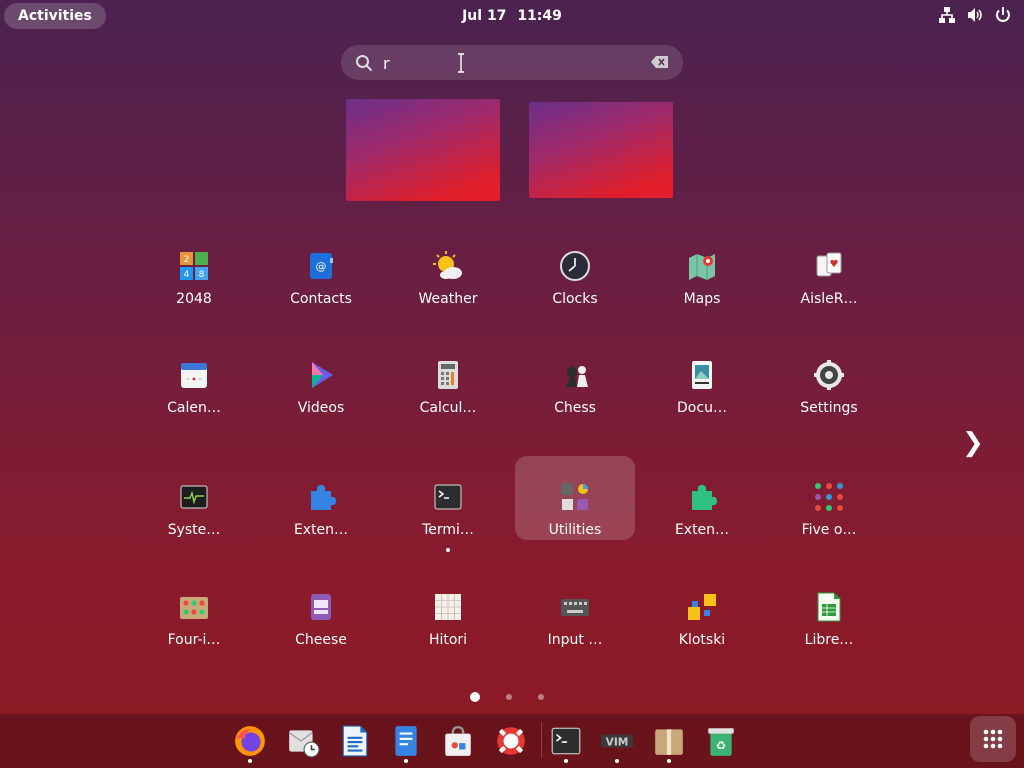 Image resolution: width=1024 pixels, height=768 pixels. I want to click on clock: Jul 17 11:49, so click(512, 16).